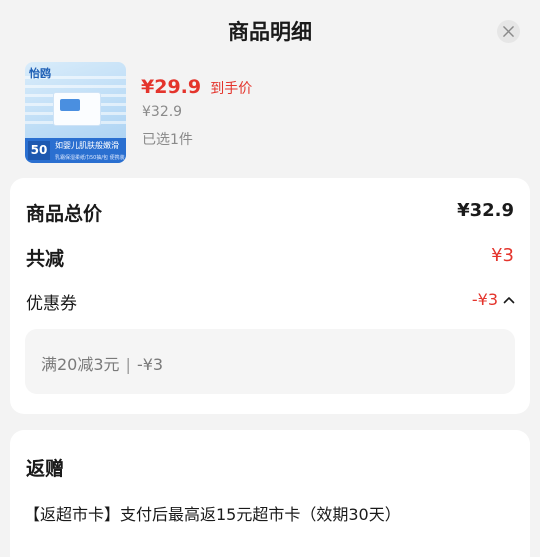 The image size is (540, 557). What do you see at coordinates (212, 514) in the screenshot?
I see `gift-description: 【返超市卡】支付后最高返15元超市卡（效期30天）` at bounding box center [212, 514].